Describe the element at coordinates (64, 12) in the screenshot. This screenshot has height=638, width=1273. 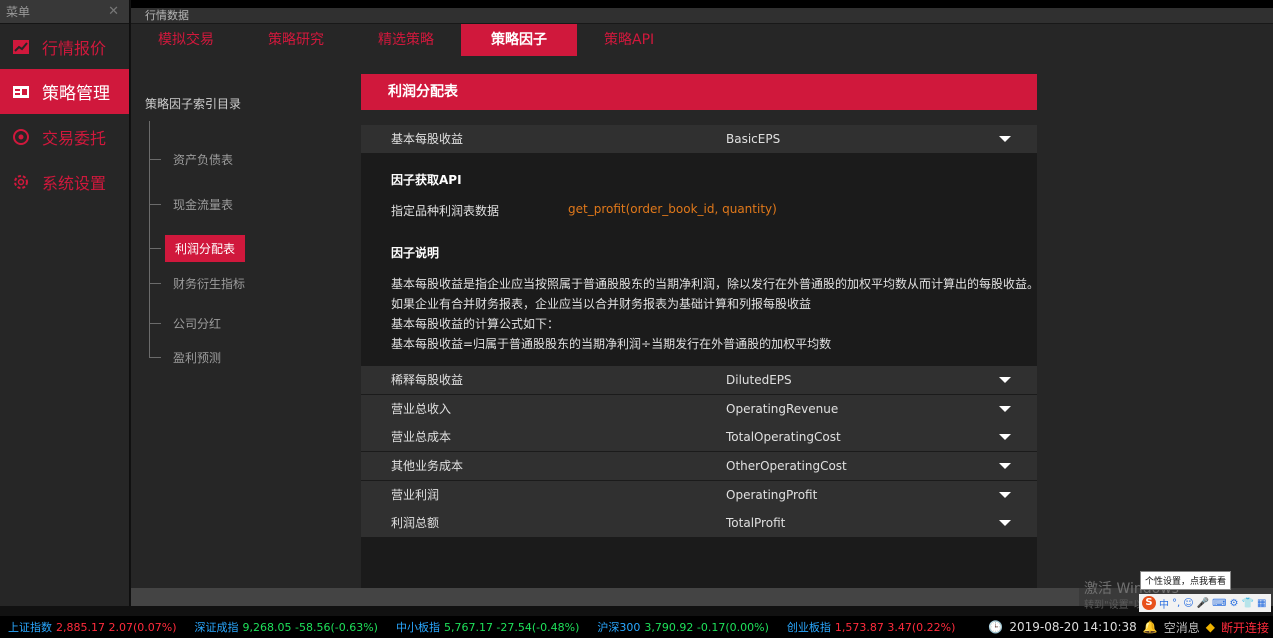
I see `left-menu-header: 菜单 ✕` at that location.